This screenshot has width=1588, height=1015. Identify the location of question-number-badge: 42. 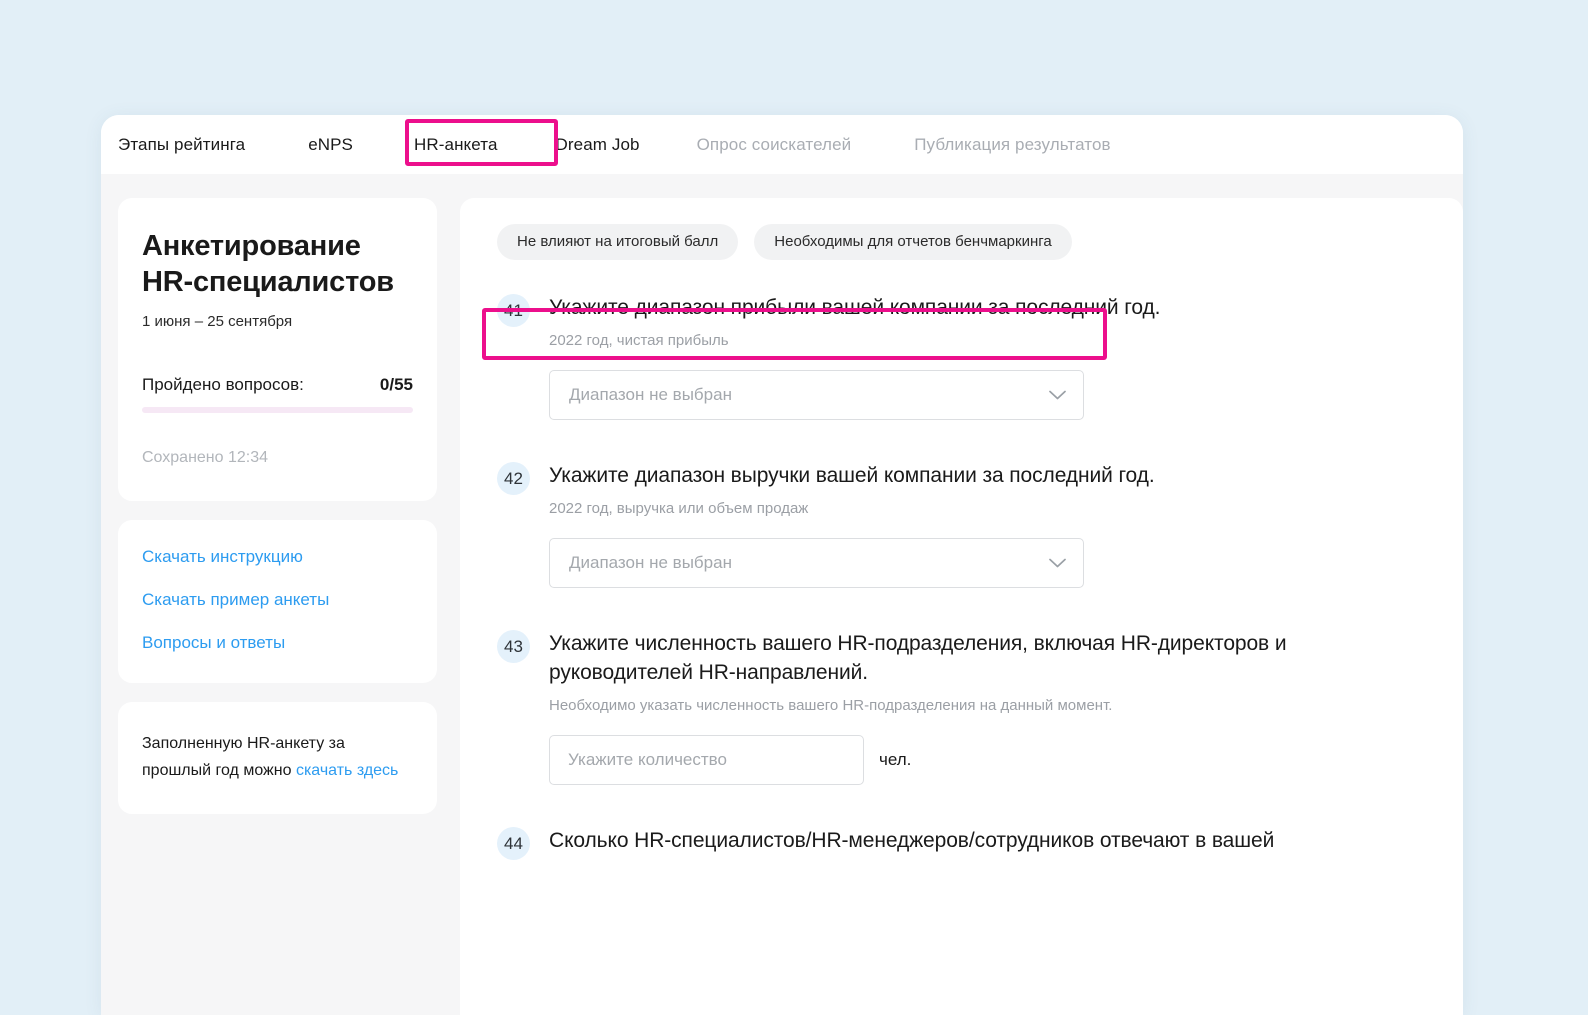
(513, 478).